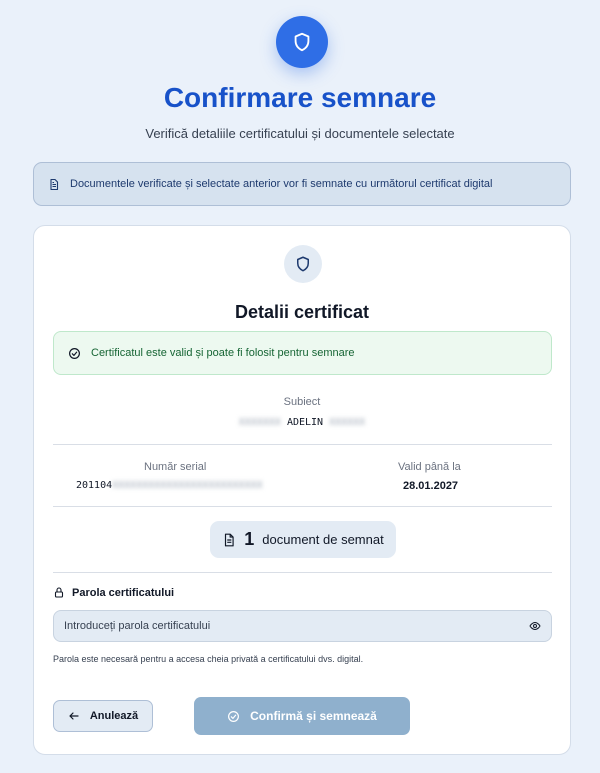 This screenshot has height=773, width=600. I want to click on eye-icon, so click(535, 626).